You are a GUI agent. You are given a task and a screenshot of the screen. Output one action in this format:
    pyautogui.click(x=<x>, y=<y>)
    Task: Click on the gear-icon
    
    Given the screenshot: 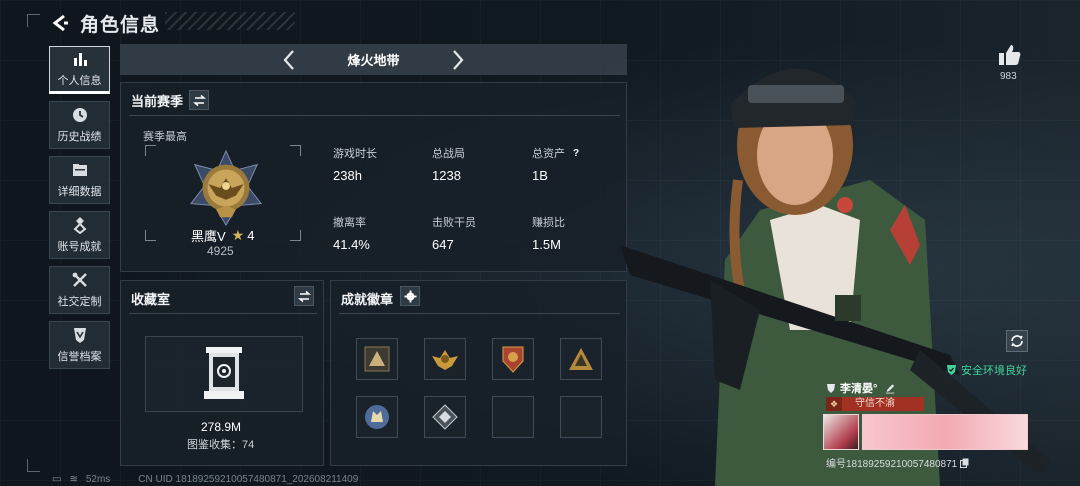 What is the action you would take?
    pyautogui.click(x=410, y=296)
    